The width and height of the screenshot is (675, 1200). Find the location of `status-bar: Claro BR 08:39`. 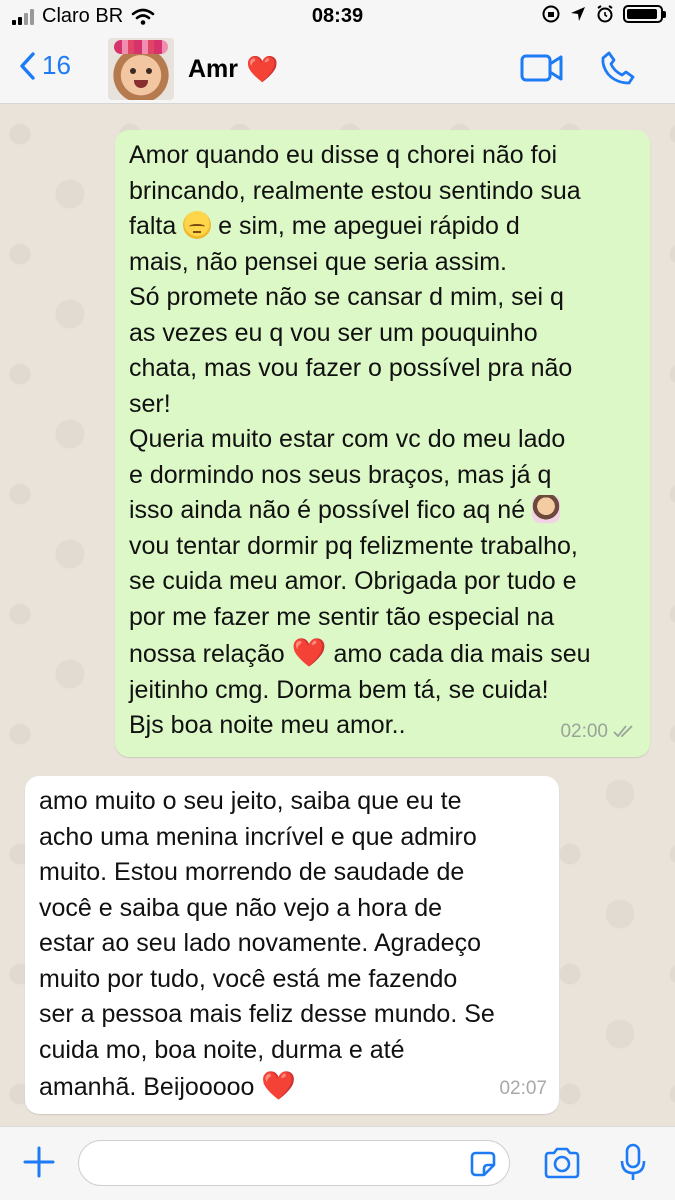

status-bar: Claro BR 08:39 is located at coordinates (337, 17).